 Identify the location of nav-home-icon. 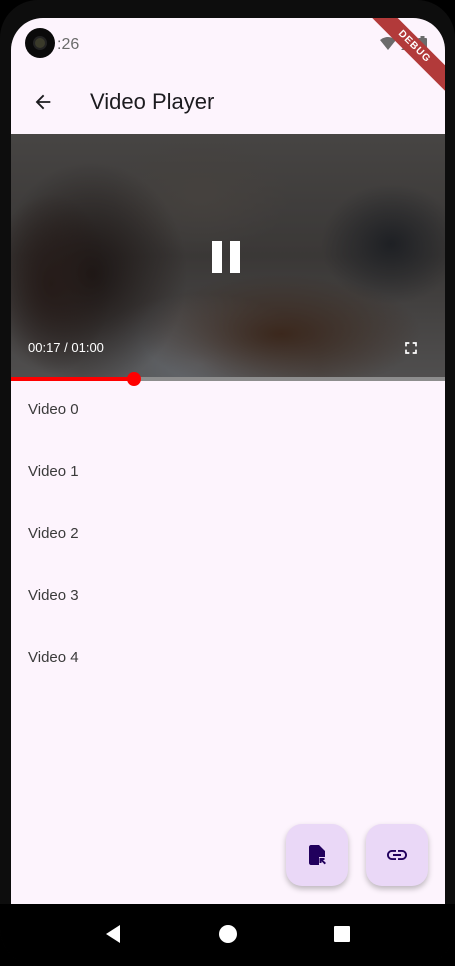
(228, 934).